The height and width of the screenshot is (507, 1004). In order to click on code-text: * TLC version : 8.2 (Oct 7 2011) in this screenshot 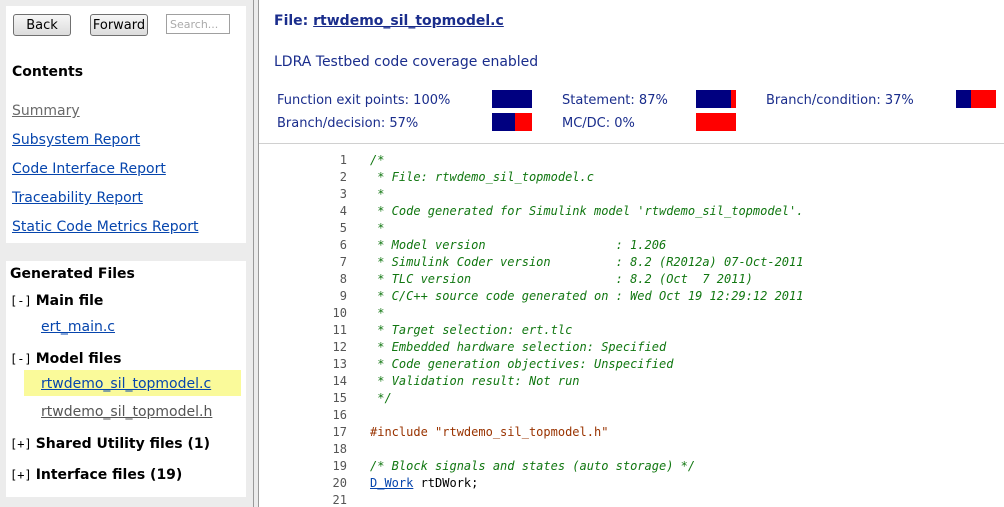, I will do `click(561, 279)`.